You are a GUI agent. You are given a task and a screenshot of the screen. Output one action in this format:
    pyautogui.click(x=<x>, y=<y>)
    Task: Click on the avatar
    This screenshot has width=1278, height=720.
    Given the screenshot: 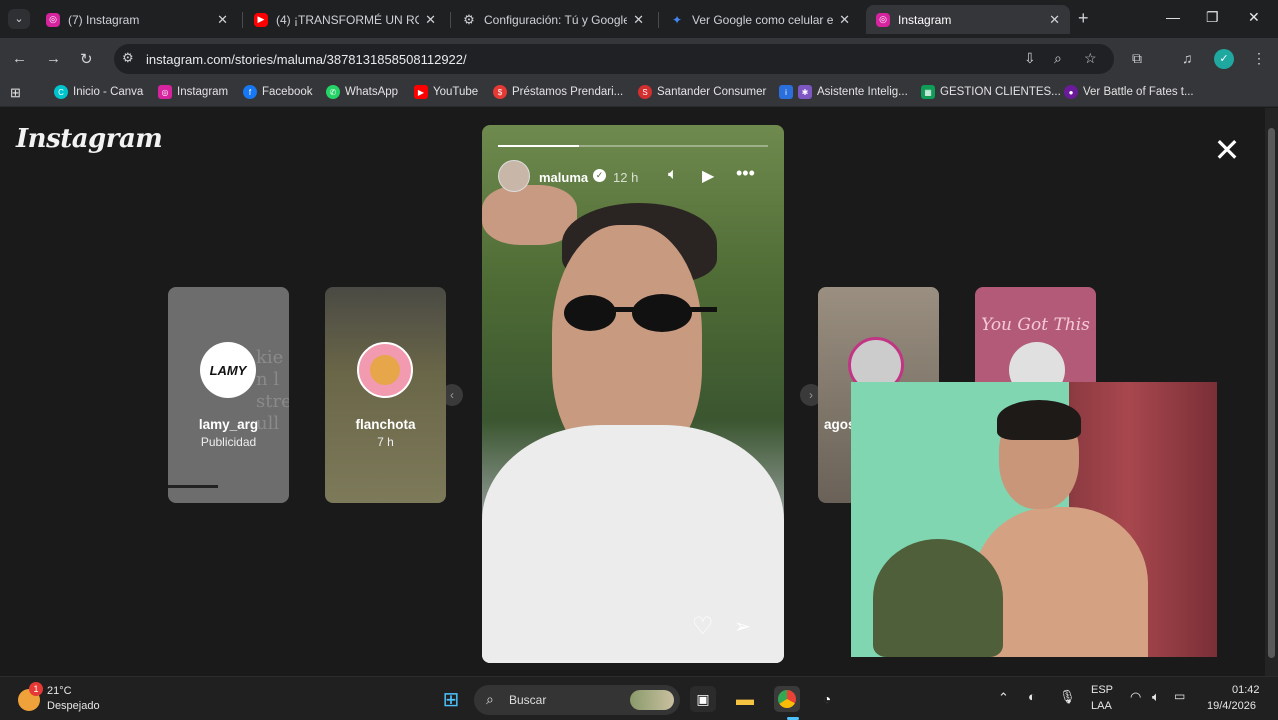 What is the action you would take?
    pyautogui.click(x=385, y=370)
    